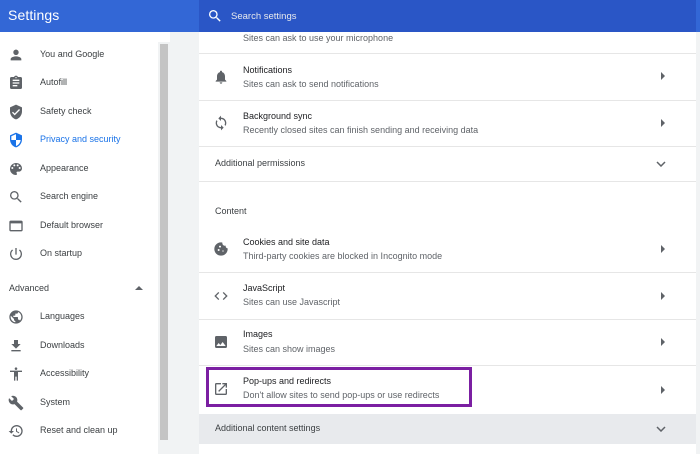 This screenshot has width=700, height=454. Describe the element at coordinates (264, 288) in the screenshot. I see `row-title: JavaScript` at that location.